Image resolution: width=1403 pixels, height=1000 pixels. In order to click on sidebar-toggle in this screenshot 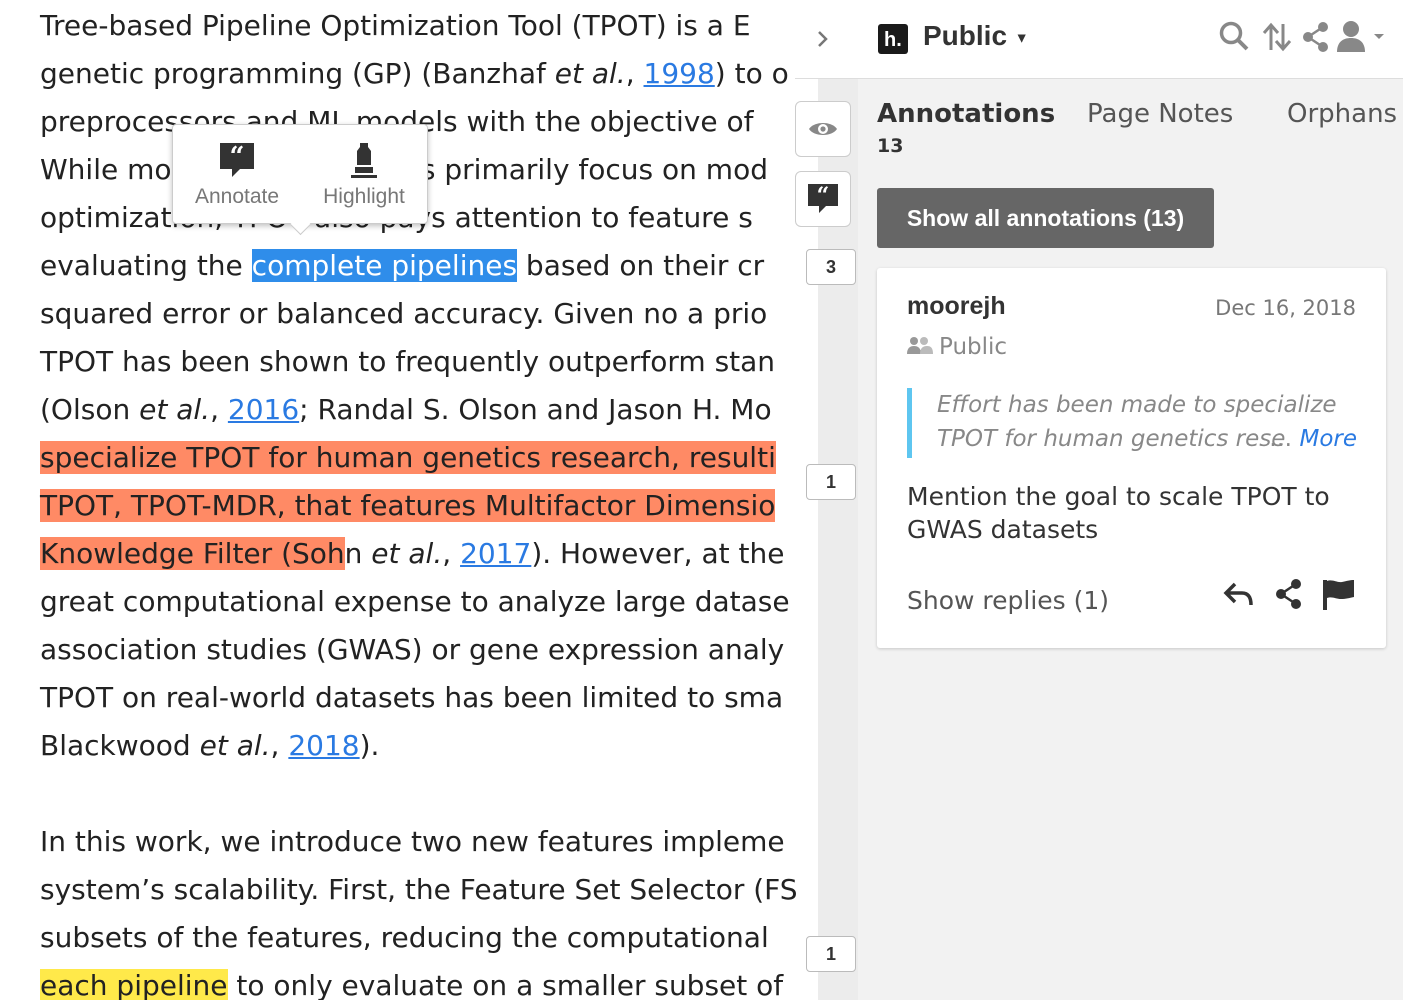, I will do `click(823, 39)`.